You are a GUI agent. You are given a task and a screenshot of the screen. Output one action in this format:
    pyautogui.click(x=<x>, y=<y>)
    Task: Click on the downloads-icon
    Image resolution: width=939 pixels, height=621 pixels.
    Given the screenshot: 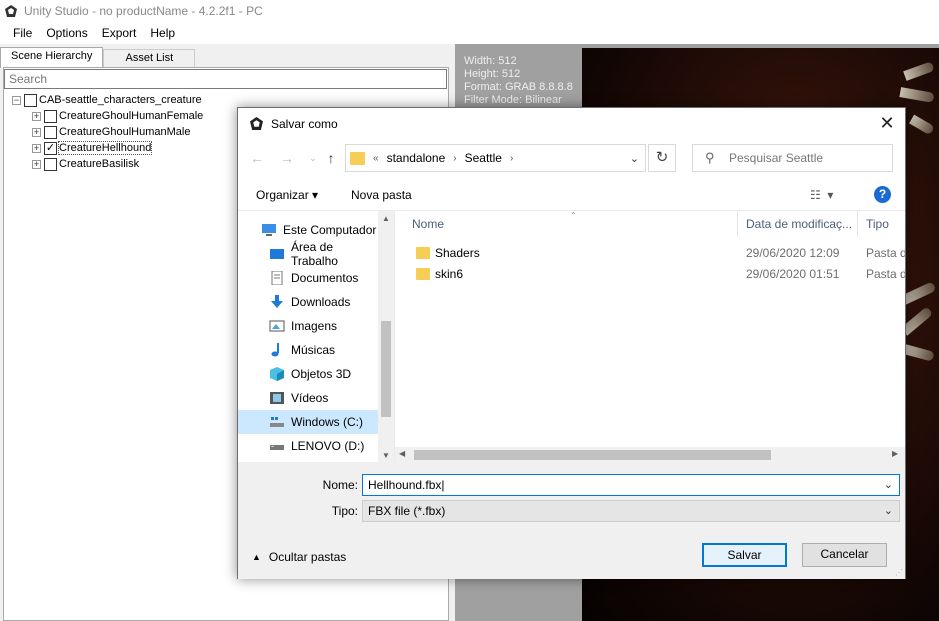 What is the action you would take?
    pyautogui.click(x=277, y=301)
    